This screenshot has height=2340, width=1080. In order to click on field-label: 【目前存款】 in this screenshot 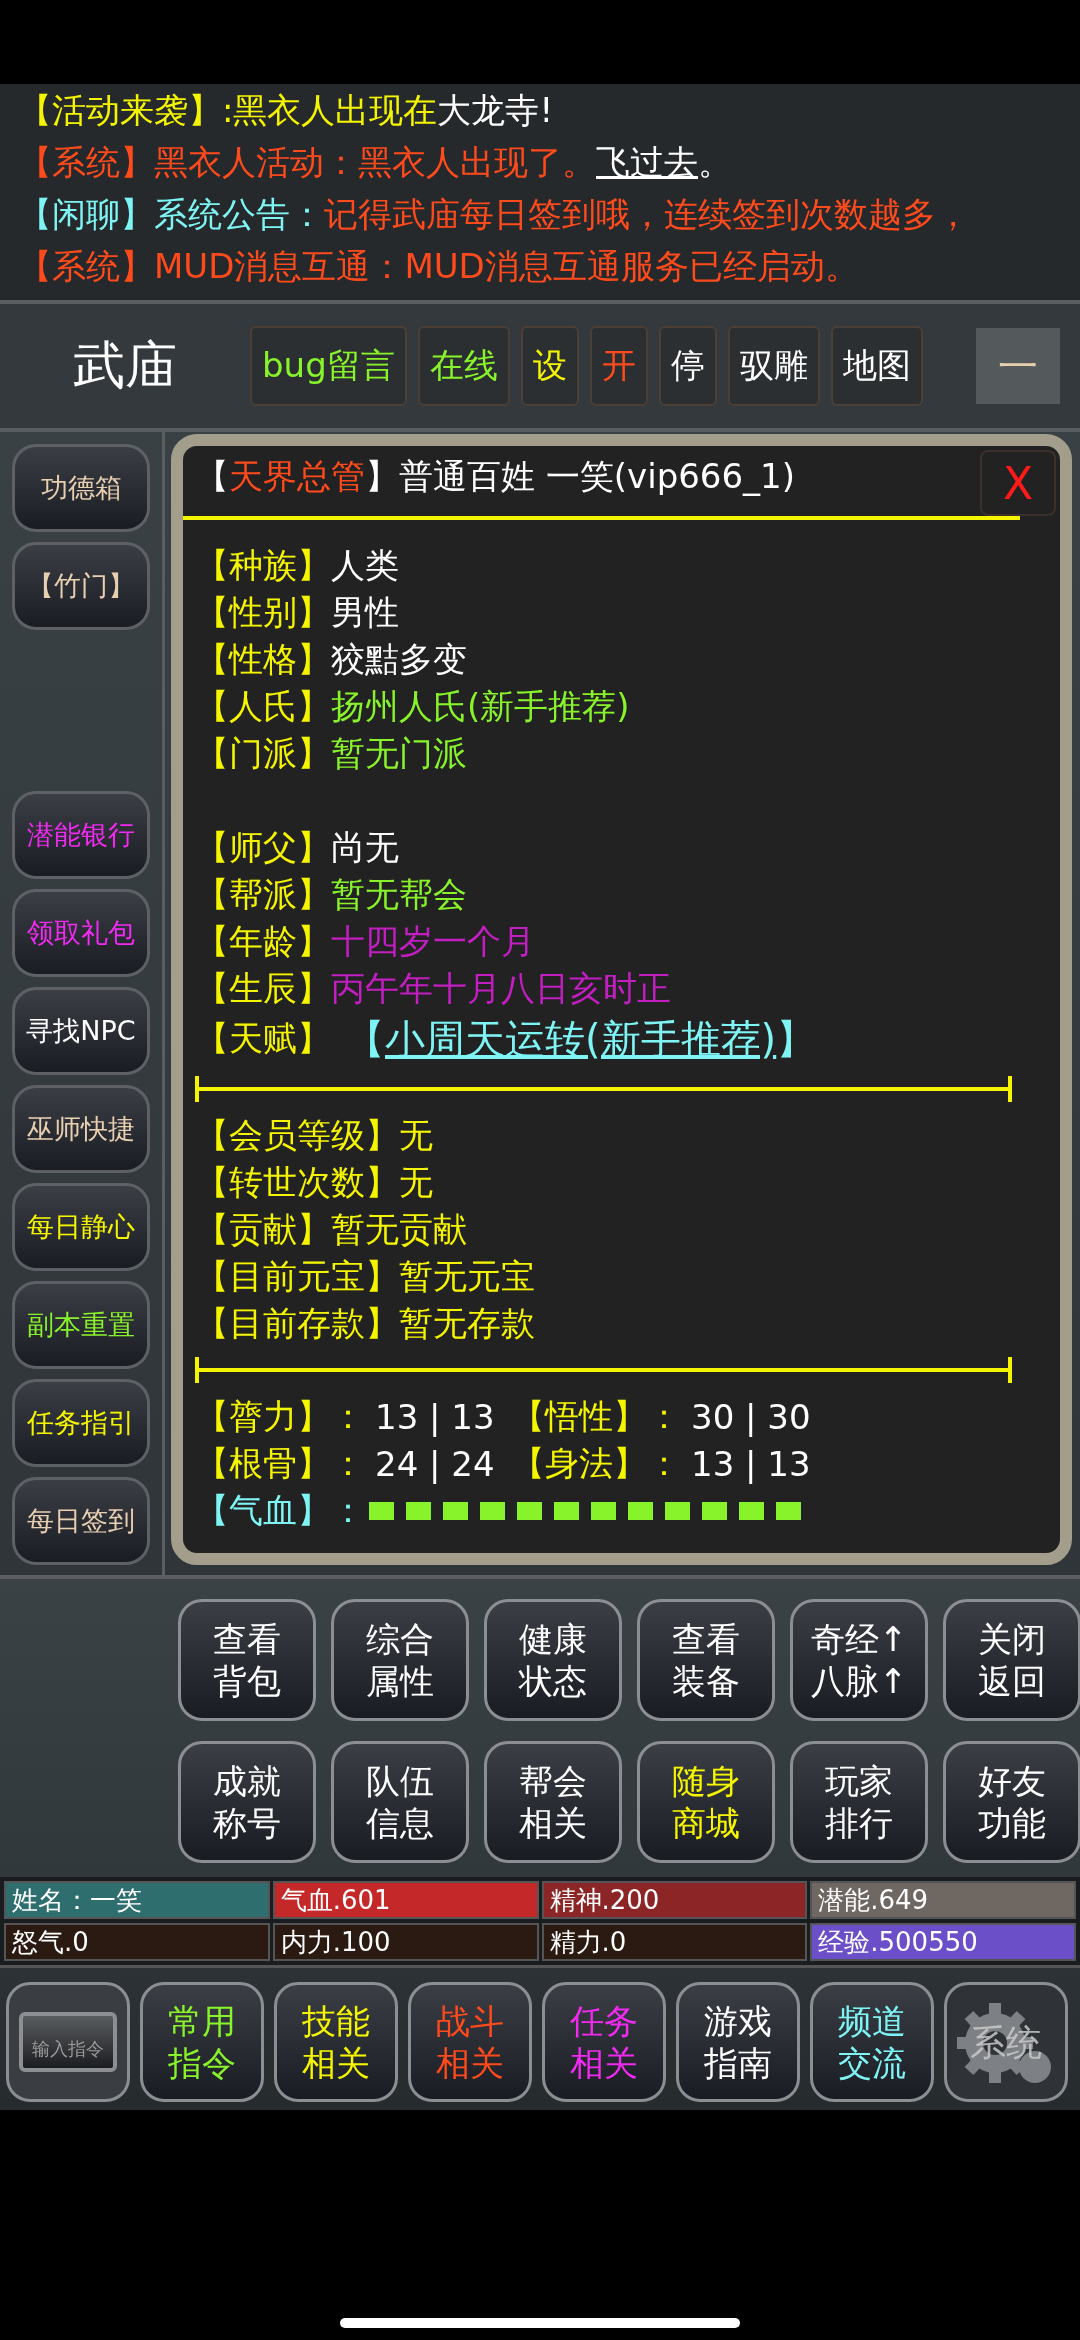, I will do `click(297, 1323)`.